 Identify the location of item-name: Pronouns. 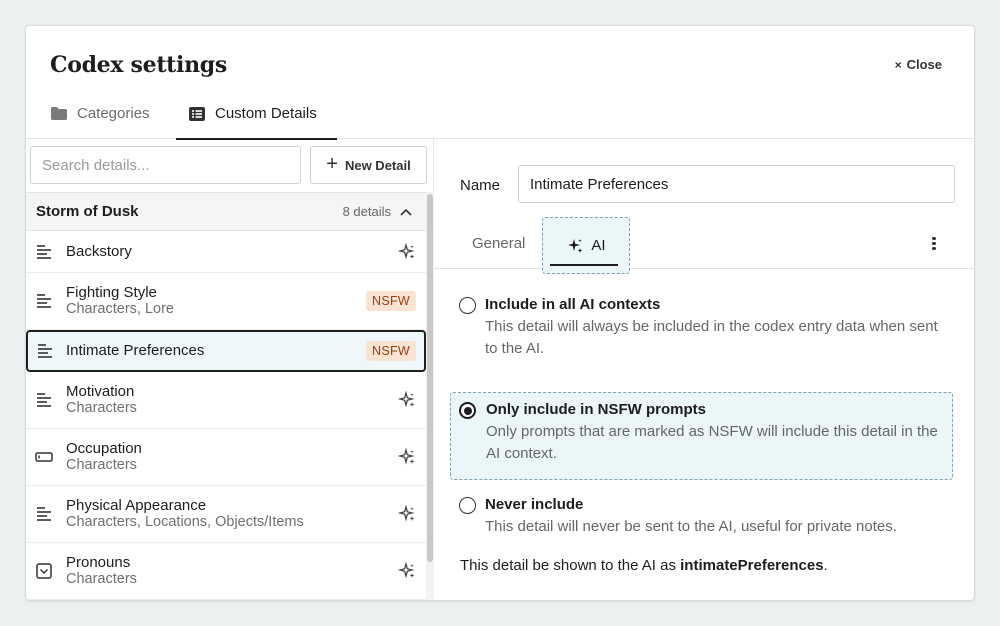
(98, 562).